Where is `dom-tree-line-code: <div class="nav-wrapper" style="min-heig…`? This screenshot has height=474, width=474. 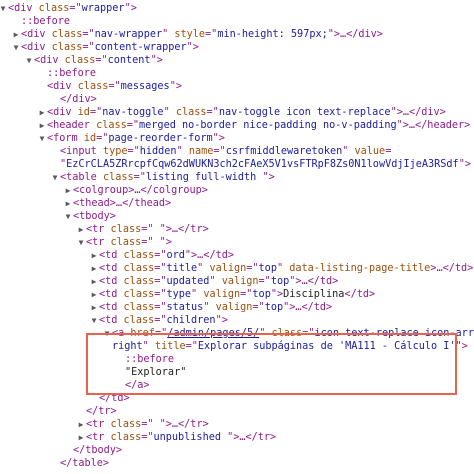 dom-tree-line-code: <div class="nav-wrapper" style="min-heig… is located at coordinates (202, 34).